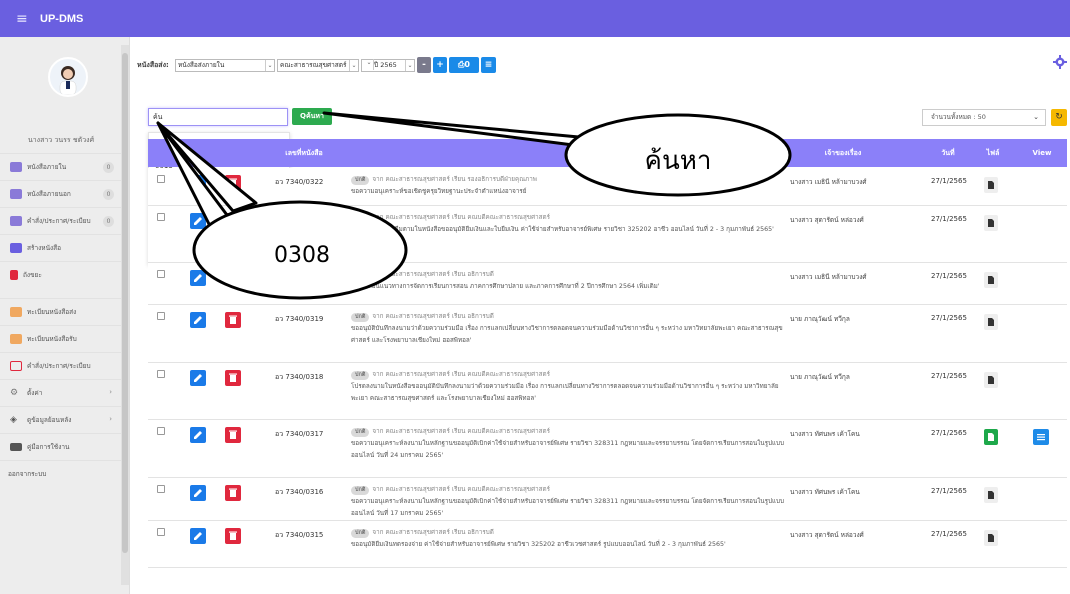 This screenshot has height=594, width=1070. Describe the element at coordinates (360, 432) in the screenshot. I see `priority-badge: ปกติ` at that location.